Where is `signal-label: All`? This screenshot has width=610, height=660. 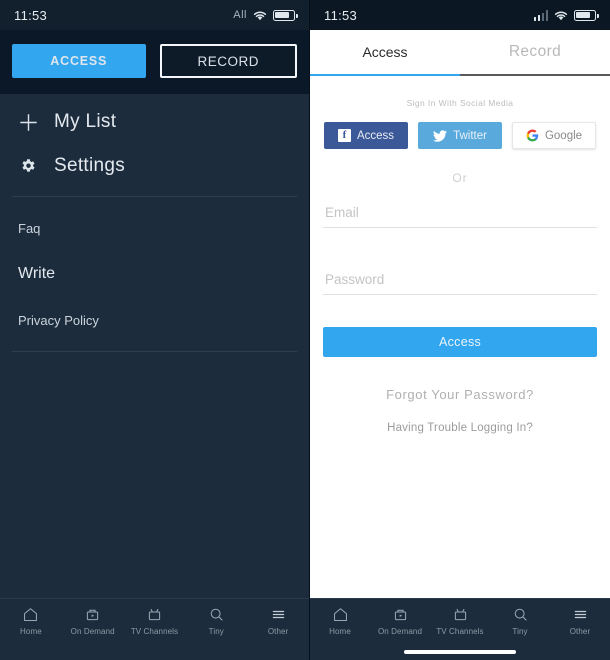
signal-label: All is located at coordinates (240, 15).